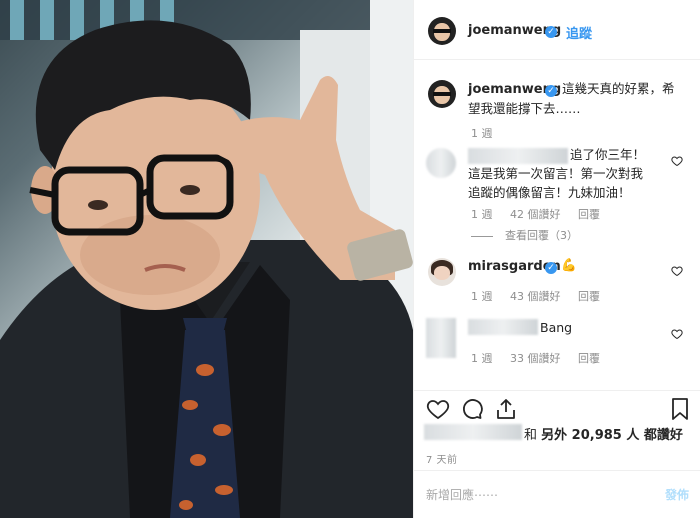 The width and height of the screenshot is (700, 518). I want to click on comment-meta: 1 週 42 個讚好 回覆, so click(542, 214).